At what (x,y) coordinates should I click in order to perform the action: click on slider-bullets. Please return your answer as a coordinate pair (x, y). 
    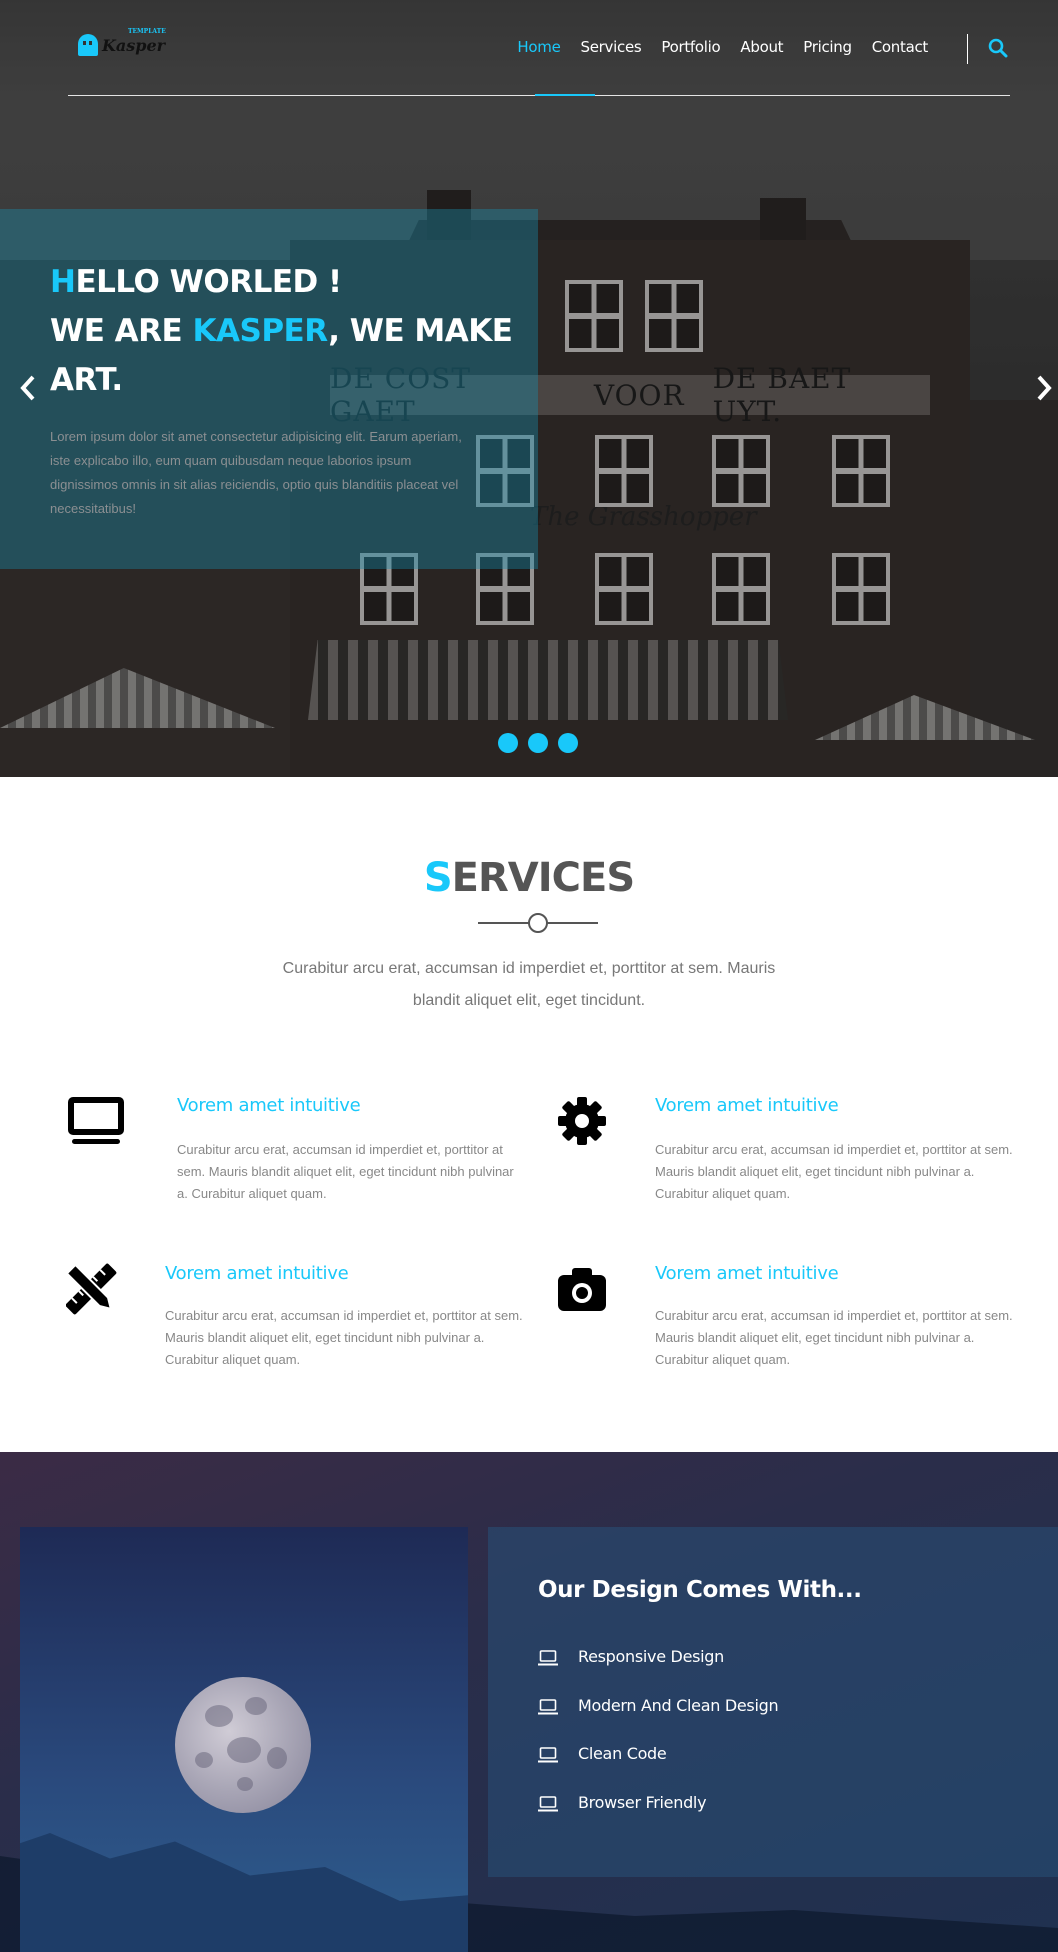
    Looking at the image, I should click on (538, 743).